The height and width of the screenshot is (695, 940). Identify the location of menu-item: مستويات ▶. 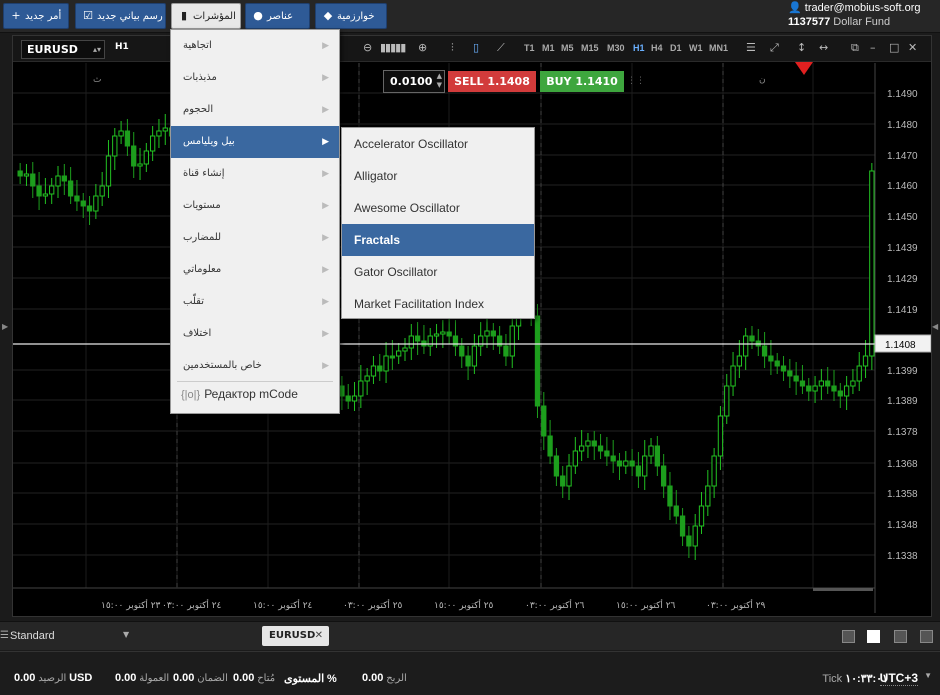
(255, 206).